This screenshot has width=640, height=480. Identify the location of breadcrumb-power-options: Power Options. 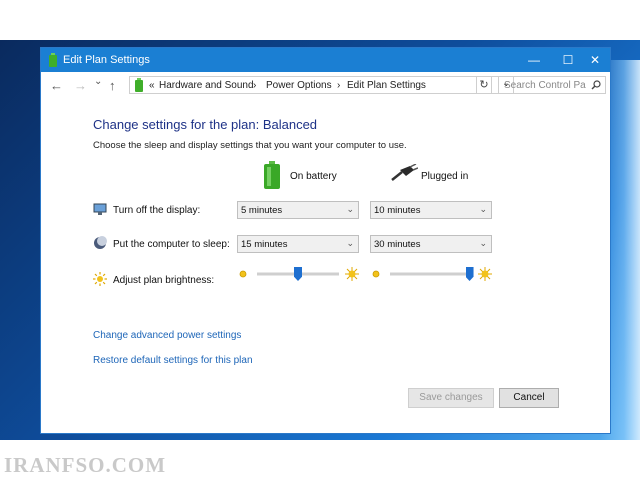
(299, 85).